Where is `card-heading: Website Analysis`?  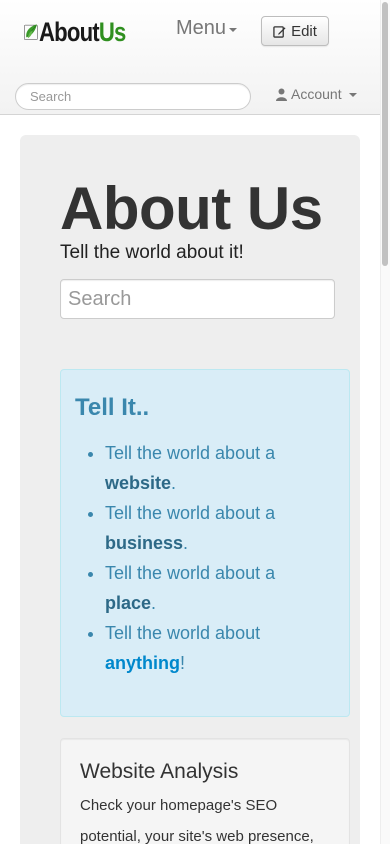
card-heading: Website Analysis is located at coordinates (159, 771).